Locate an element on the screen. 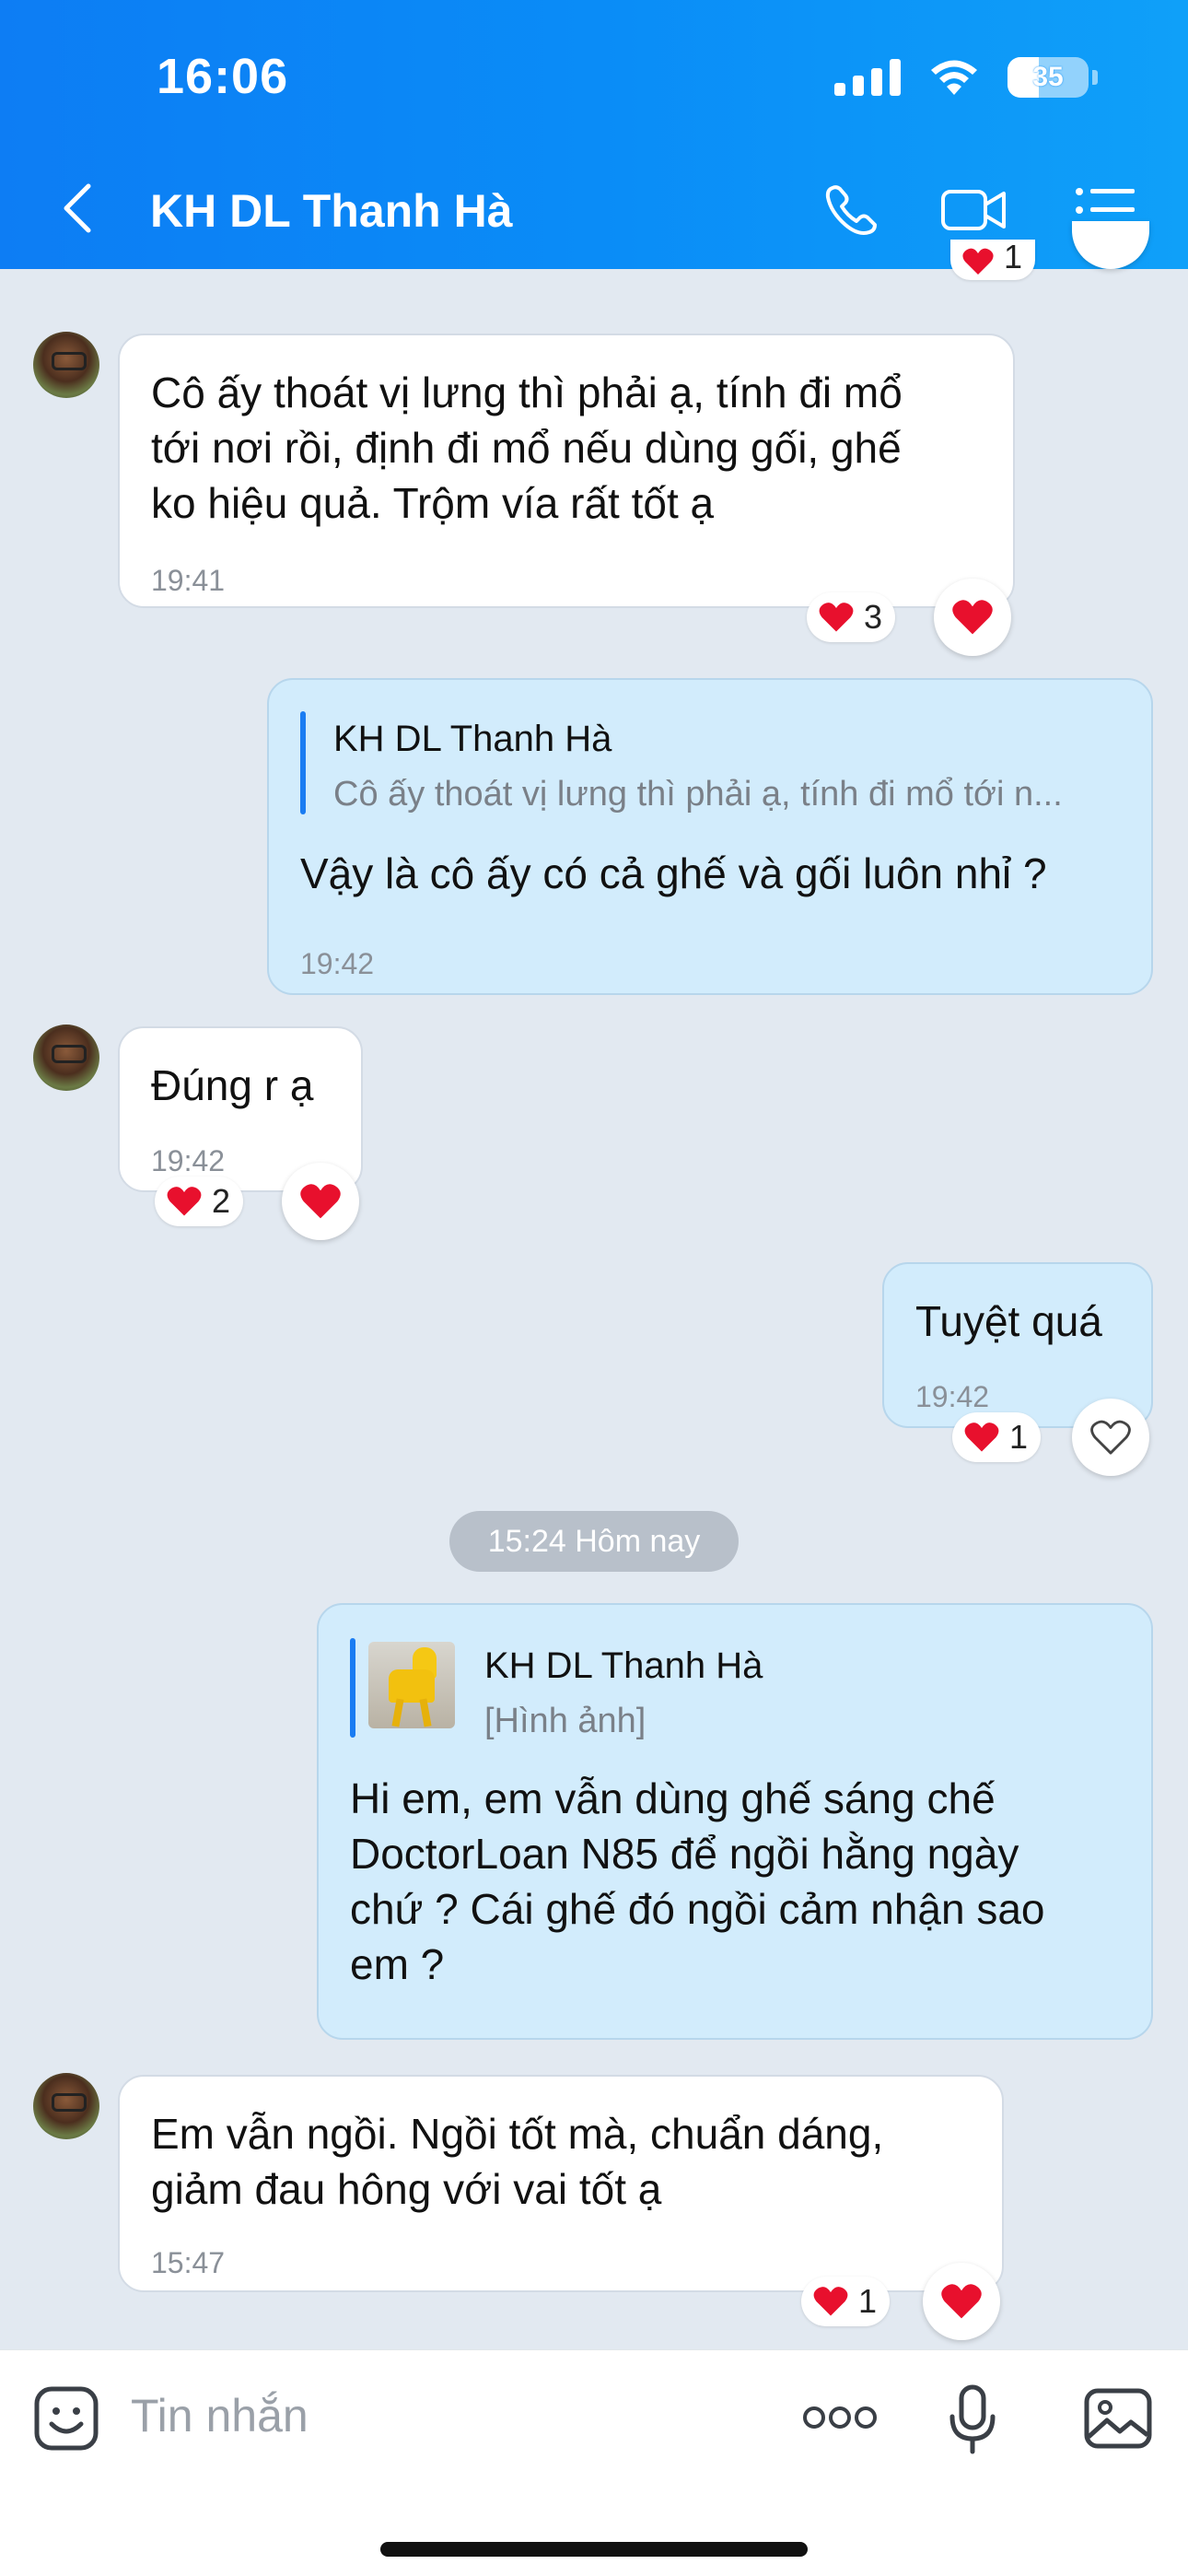 This screenshot has height=2576, width=1188. home-indicator is located at coordinates (594, 2549).